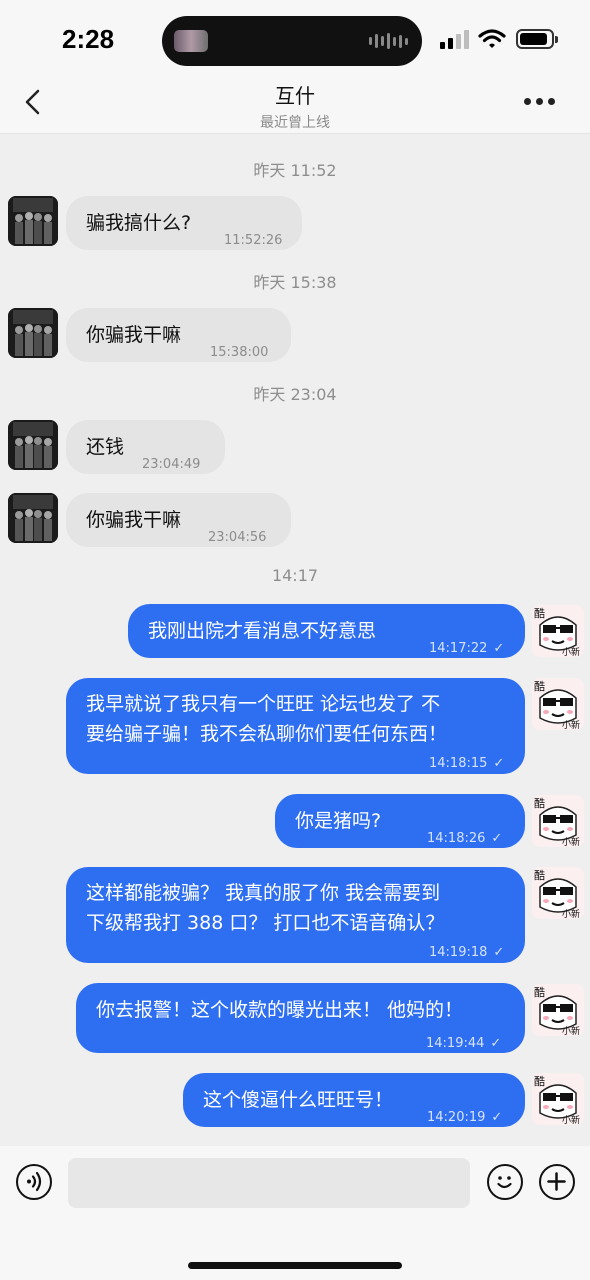 The height and width of the screenshot is (1280, 590). I want to click on message-time: 11:52:26, so click(253, 240).